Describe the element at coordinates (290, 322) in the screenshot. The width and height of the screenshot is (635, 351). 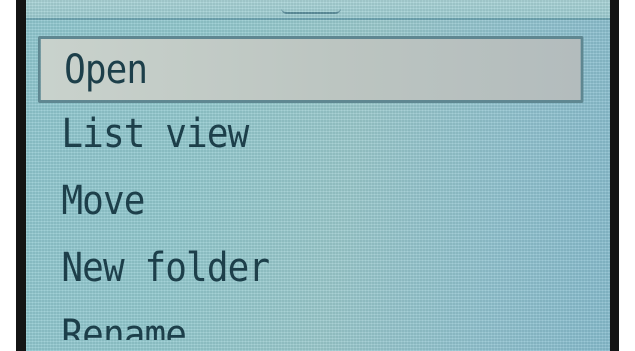
I see `menu-item-rename: Rename` at that location.